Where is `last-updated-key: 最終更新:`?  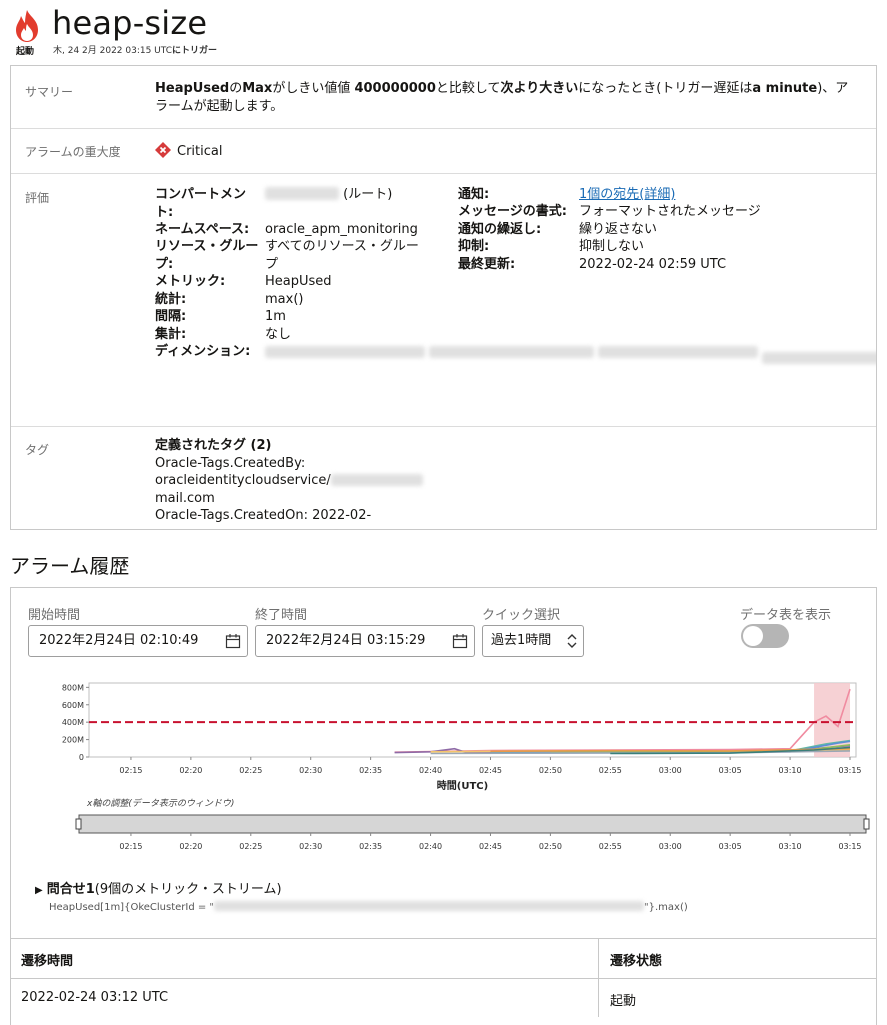
last-updated-key: 最終更新: is located at coordinates (487, 264).